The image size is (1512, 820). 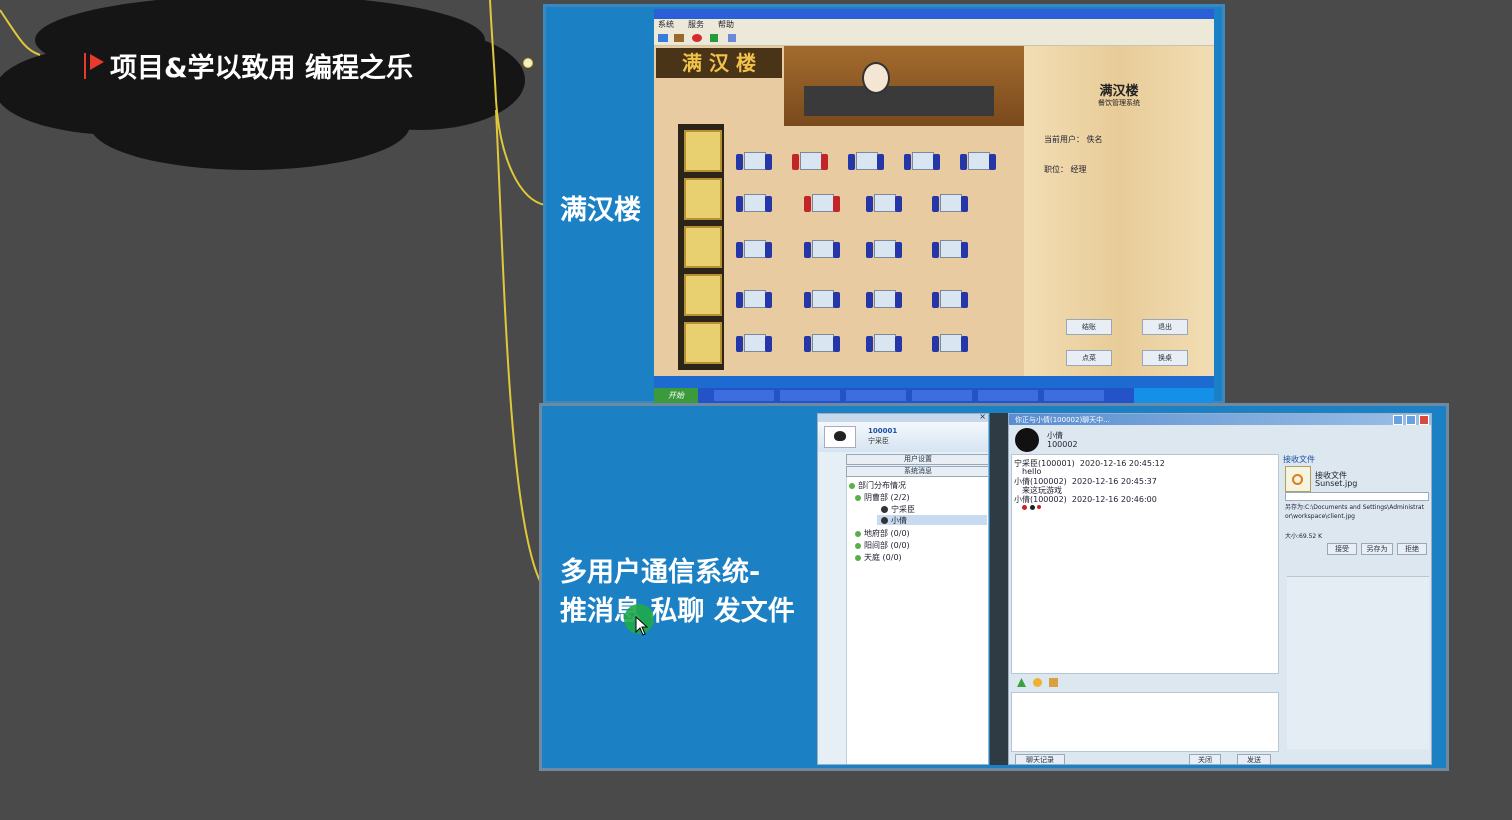 What do you see at coordinates (1165, 358) in the screenshot?
I see `change-table-button: 换桌` at bounding box center [1165, 358].